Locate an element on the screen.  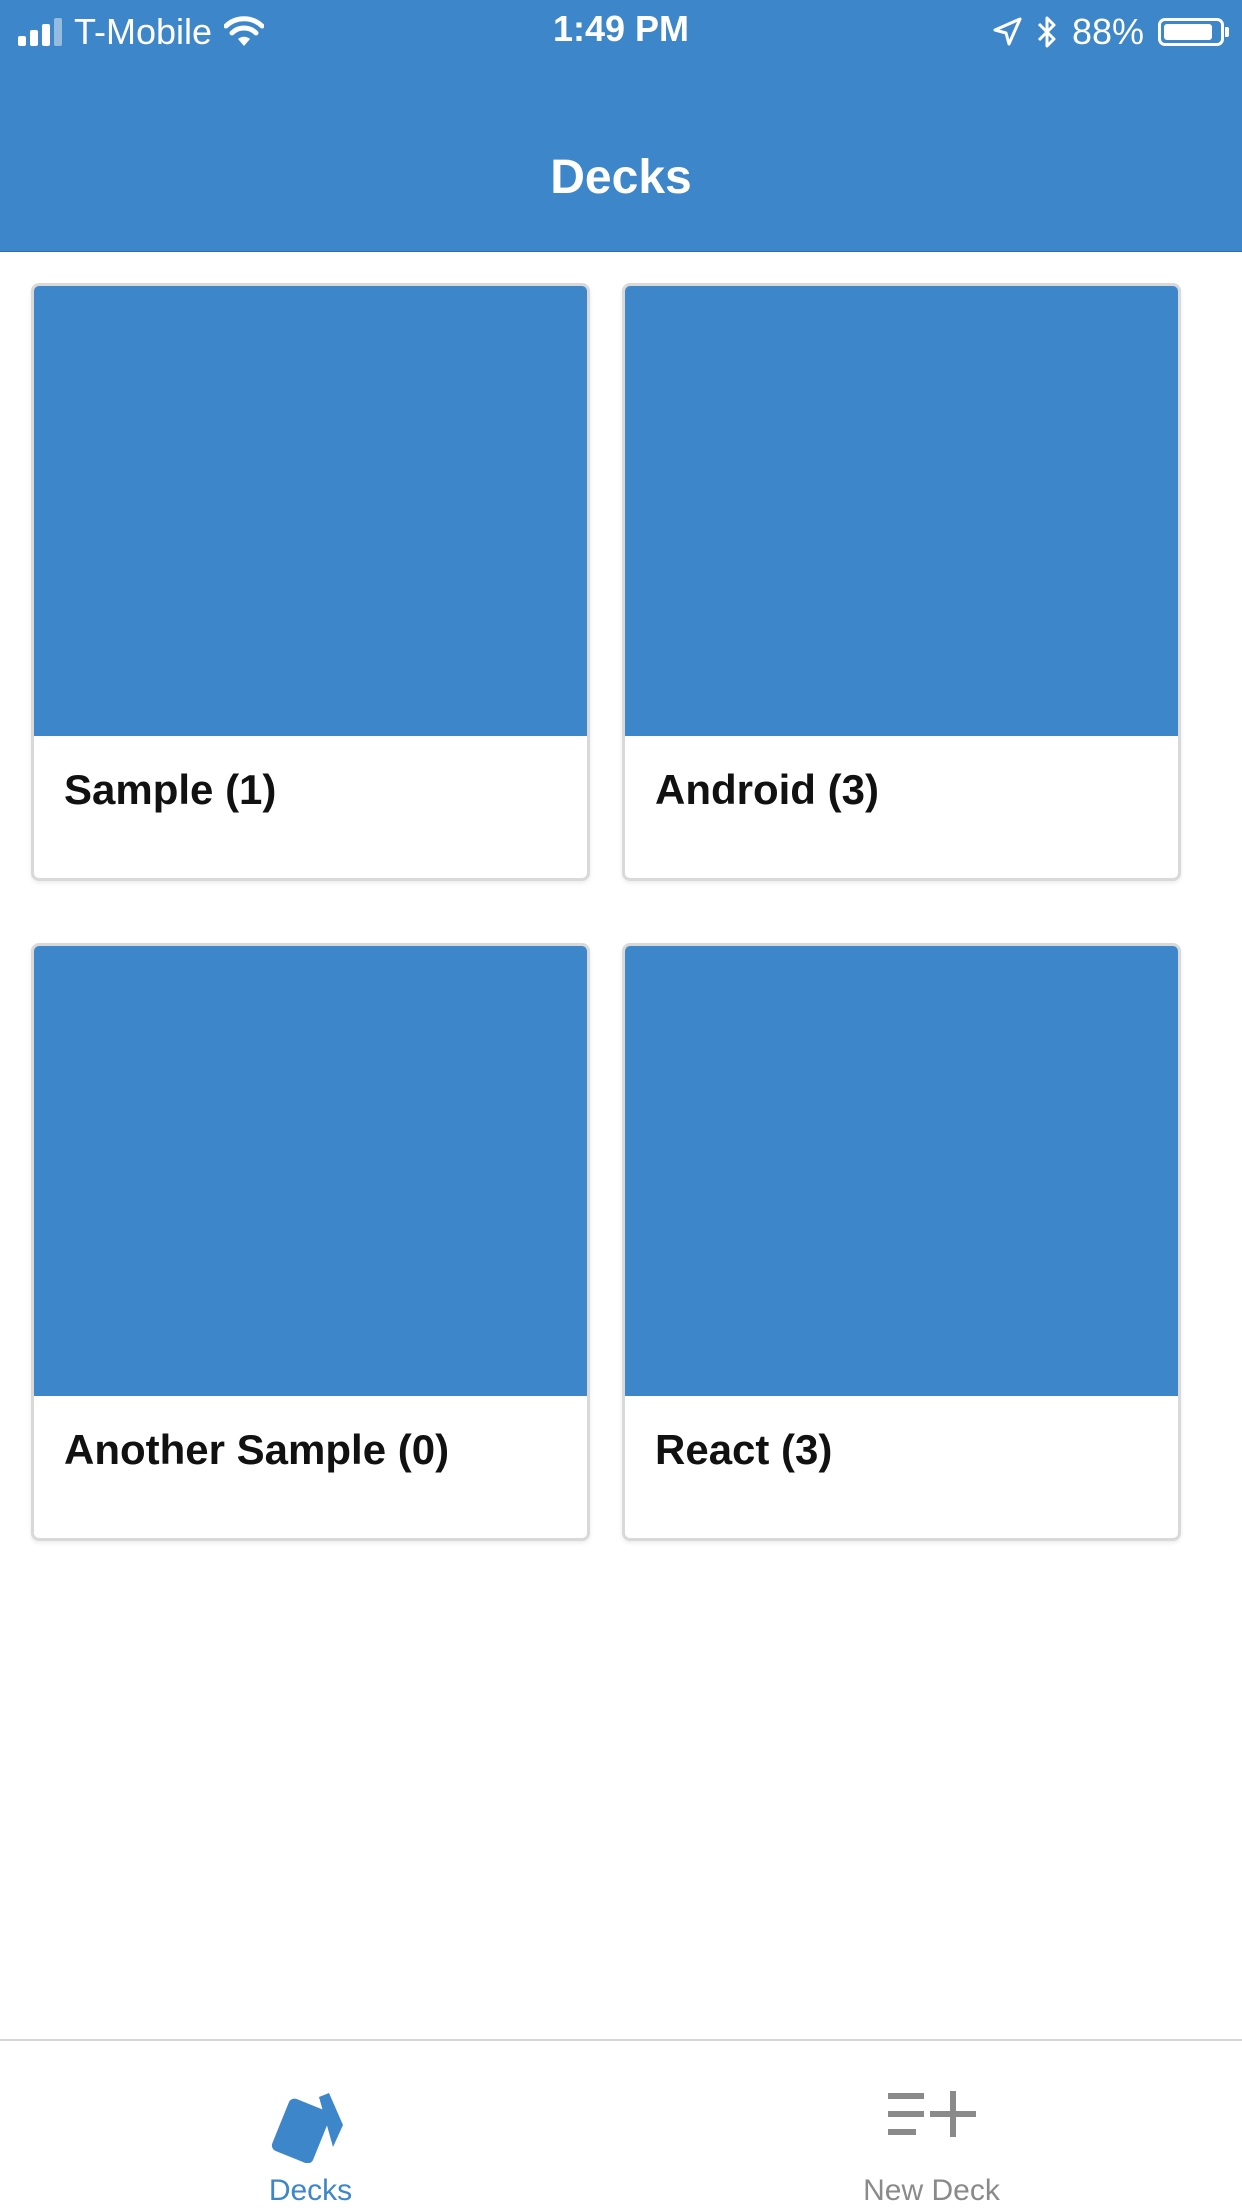
tab-decks: Decks is located at coordinates (310, 2125).